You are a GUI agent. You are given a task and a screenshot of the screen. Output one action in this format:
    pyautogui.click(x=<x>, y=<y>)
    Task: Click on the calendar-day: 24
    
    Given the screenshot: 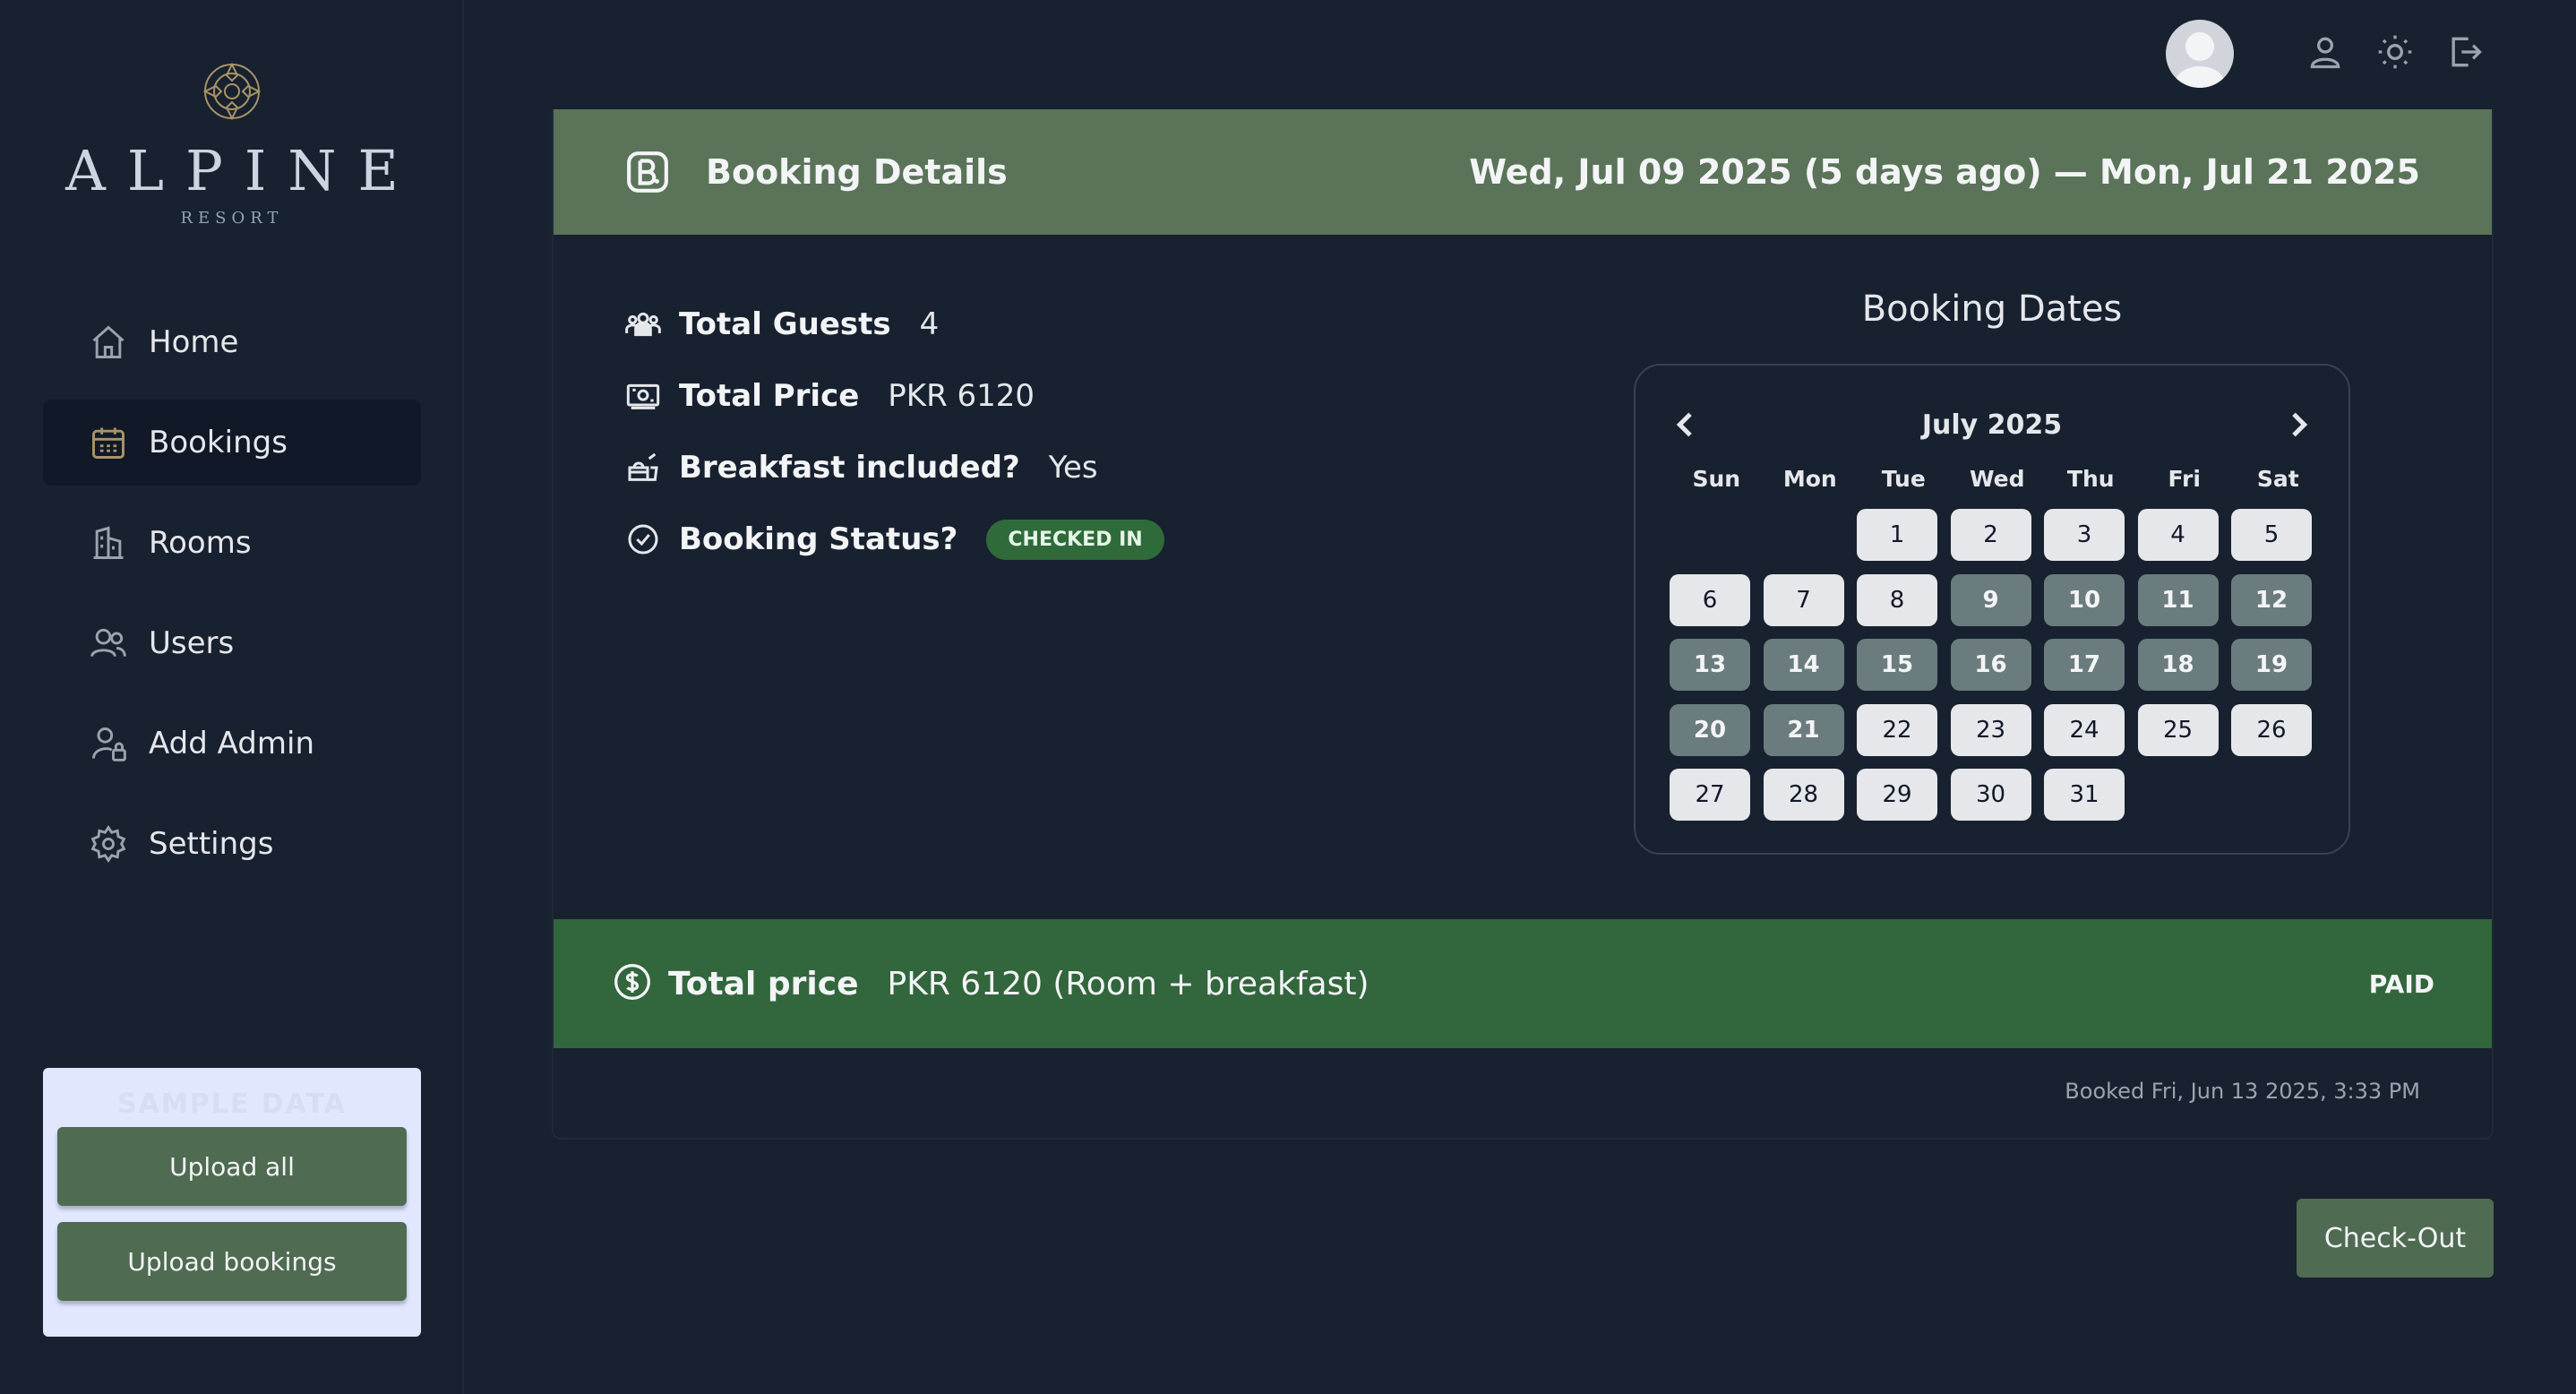 What is the action you would take?
    pyautogui.click(x=2084, y=729)
    